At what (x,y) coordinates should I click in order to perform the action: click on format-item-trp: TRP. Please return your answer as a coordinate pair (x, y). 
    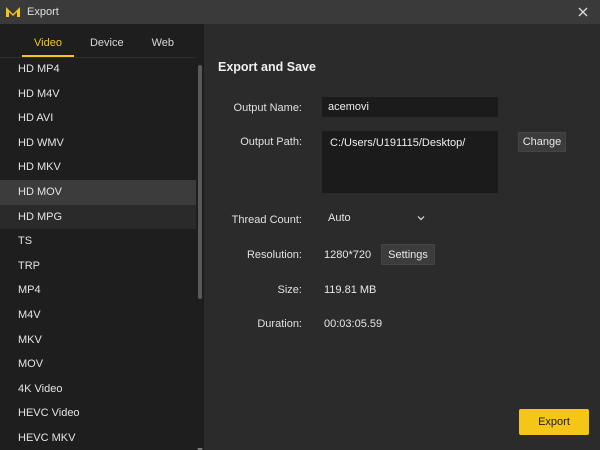
    Looking at the image, I should click on (98, 266).